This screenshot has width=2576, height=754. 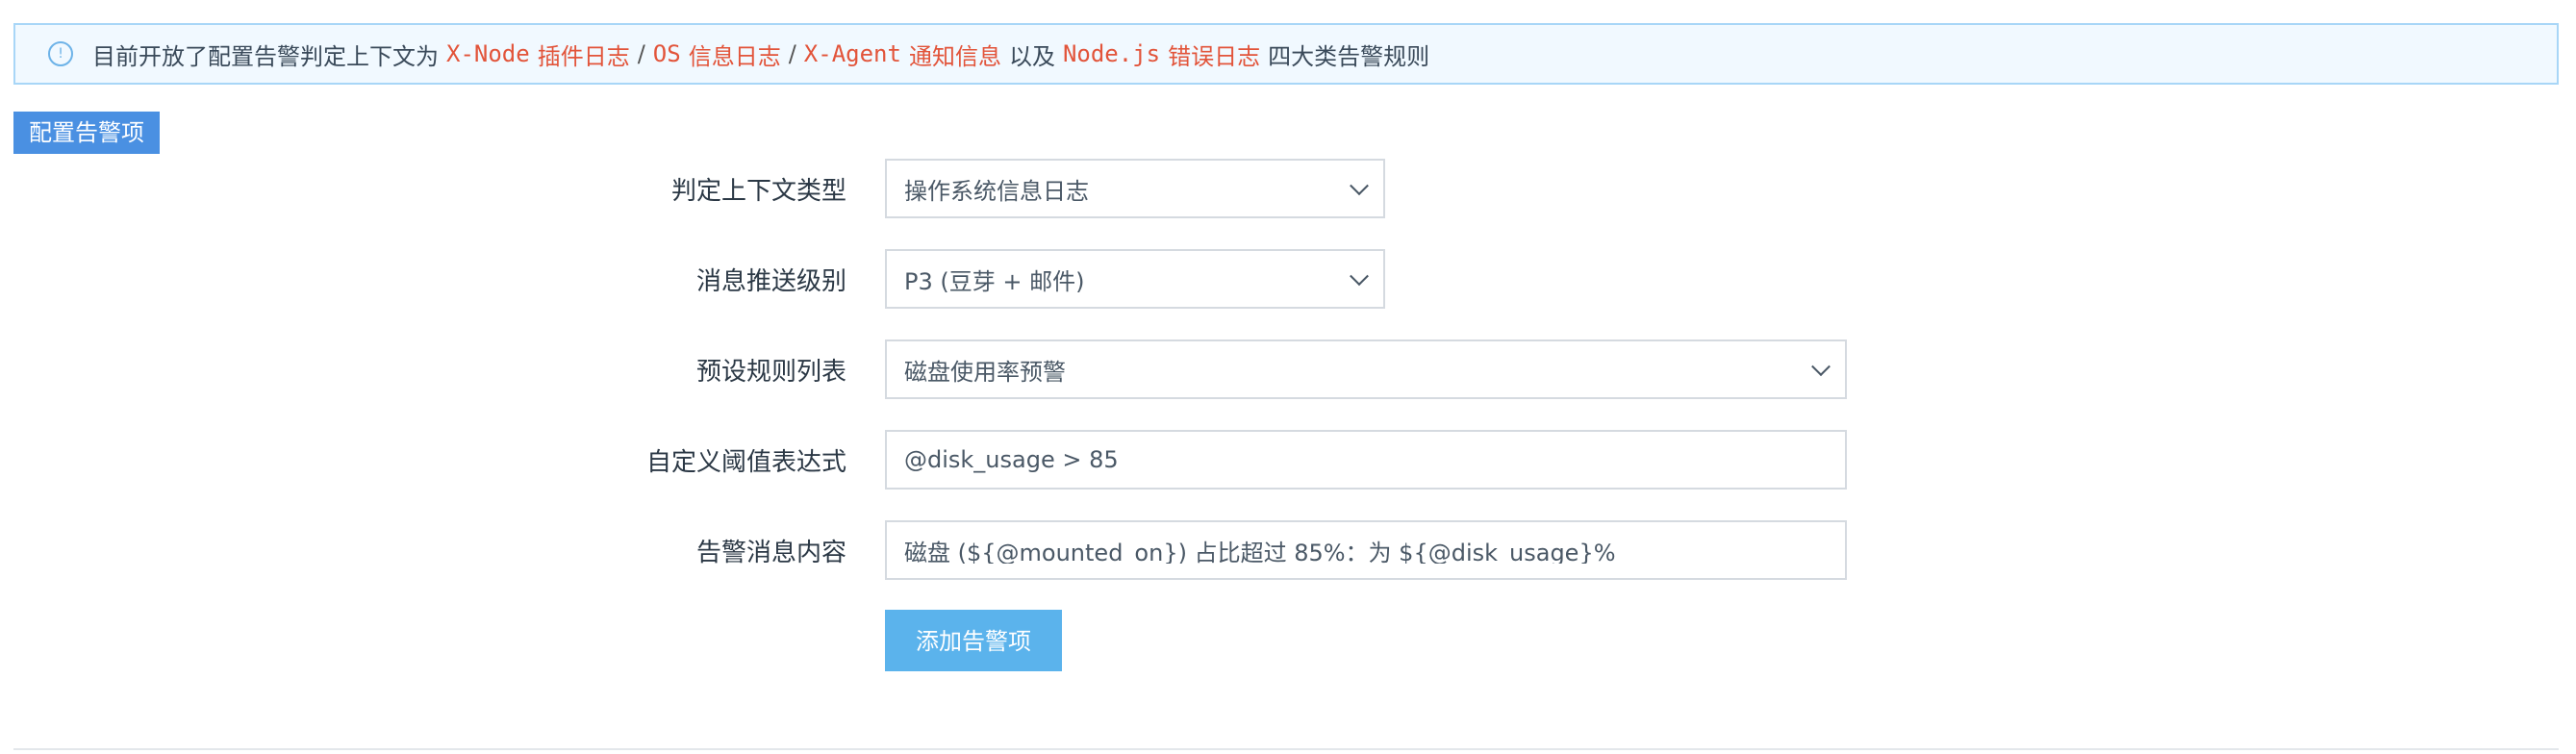 I want to click on notice-conjunction: 以及, so click(x=1031, y=56).